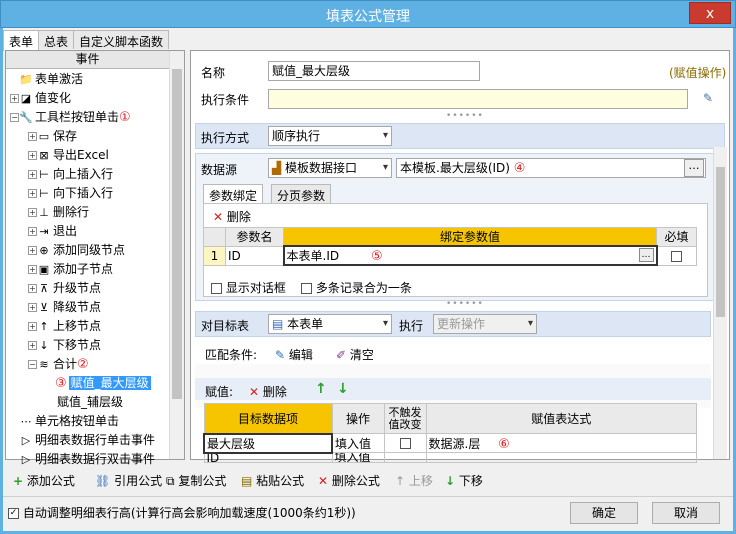 This screenshot has width=736, height=534. I want to click on required-checkbox, so click(677, 256).